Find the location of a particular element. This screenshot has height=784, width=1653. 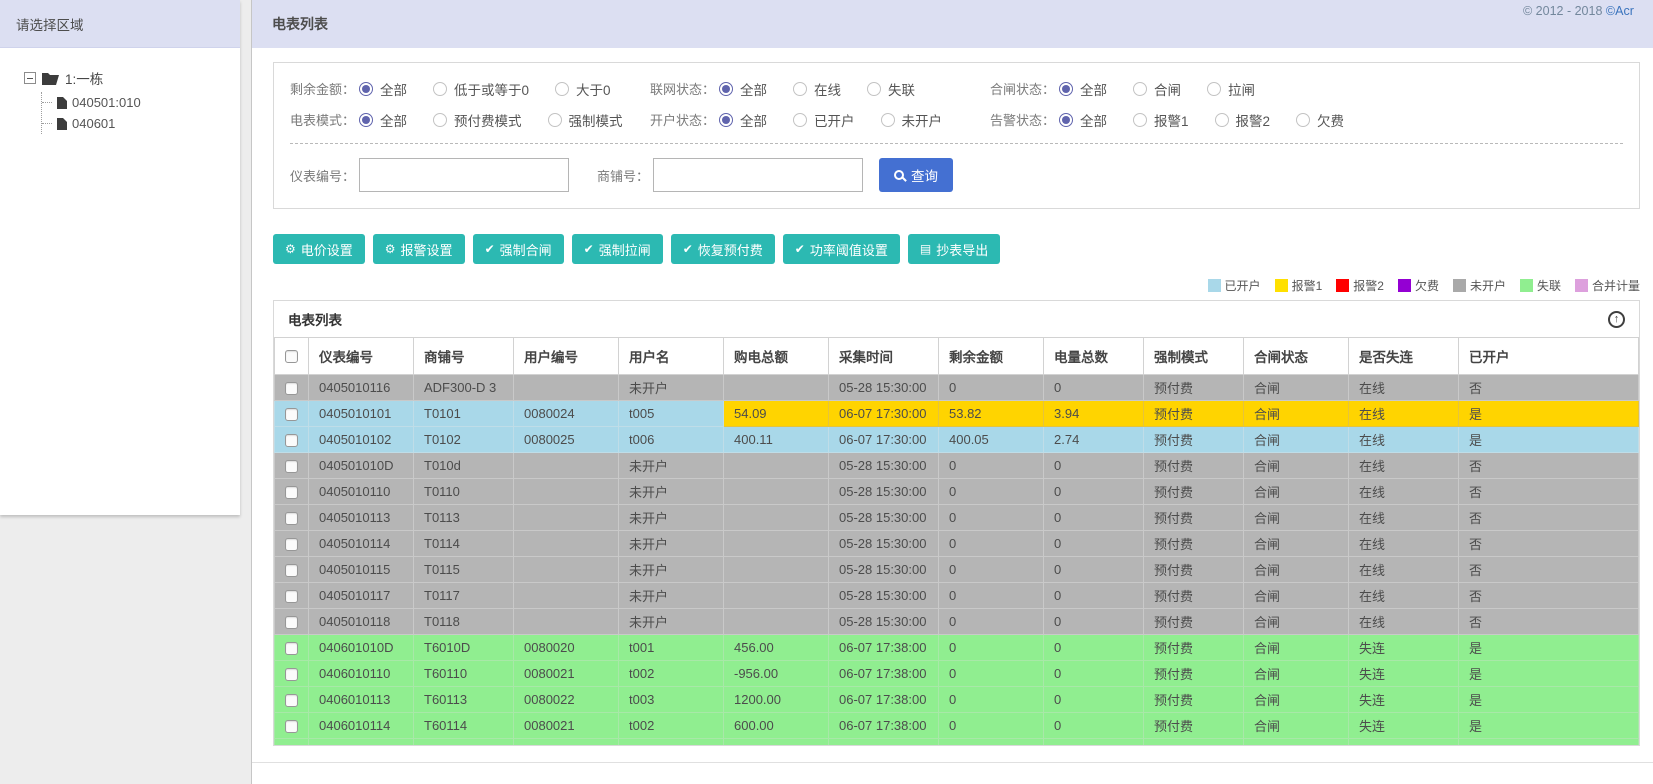

row-select-cell is located at coordinates (291, 725).